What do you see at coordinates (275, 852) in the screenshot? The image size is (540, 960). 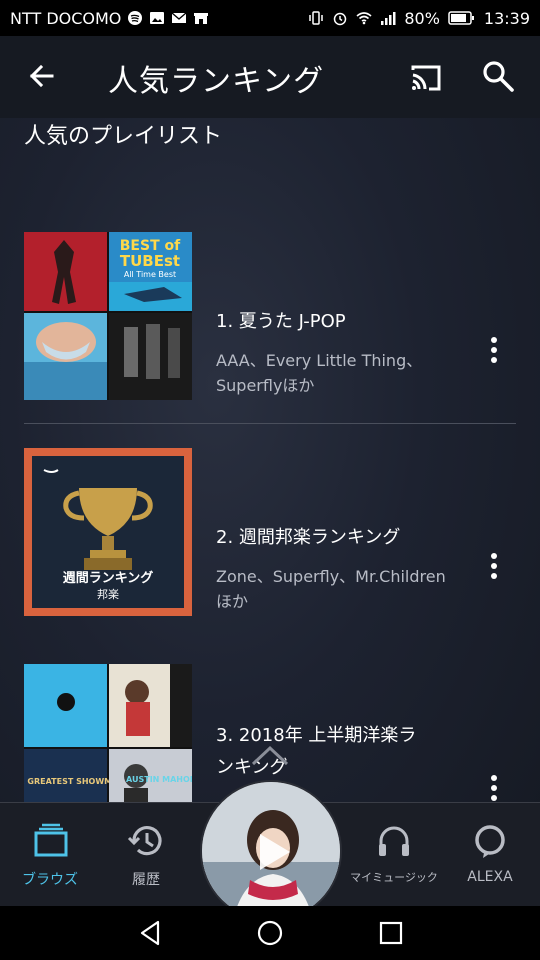 I see `play-icon` at bounding box center [275, 852].